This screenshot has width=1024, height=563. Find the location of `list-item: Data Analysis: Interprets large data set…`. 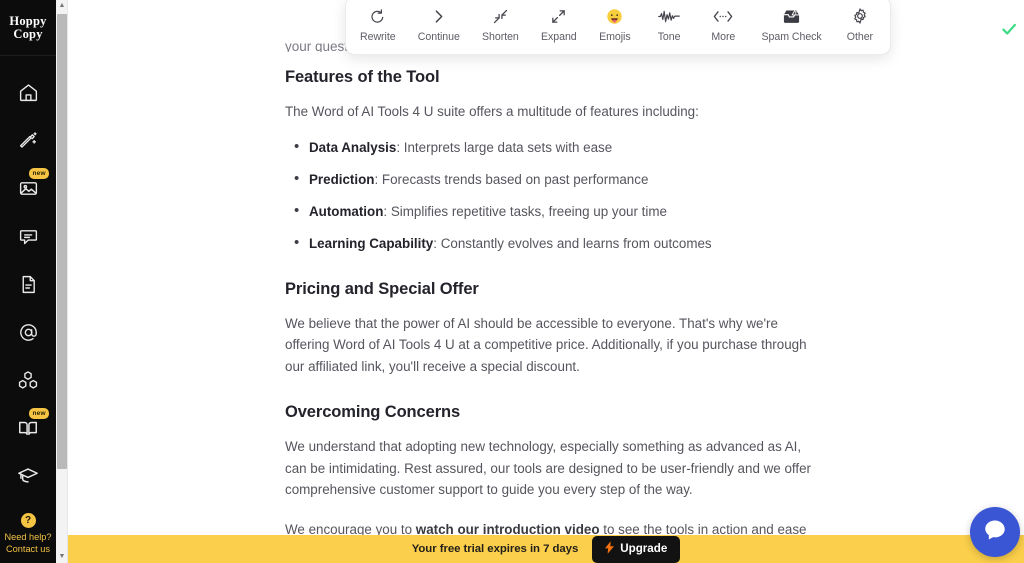

list-item: Data Analysis: Interprets large data set… is located at coordinates (555, 147).